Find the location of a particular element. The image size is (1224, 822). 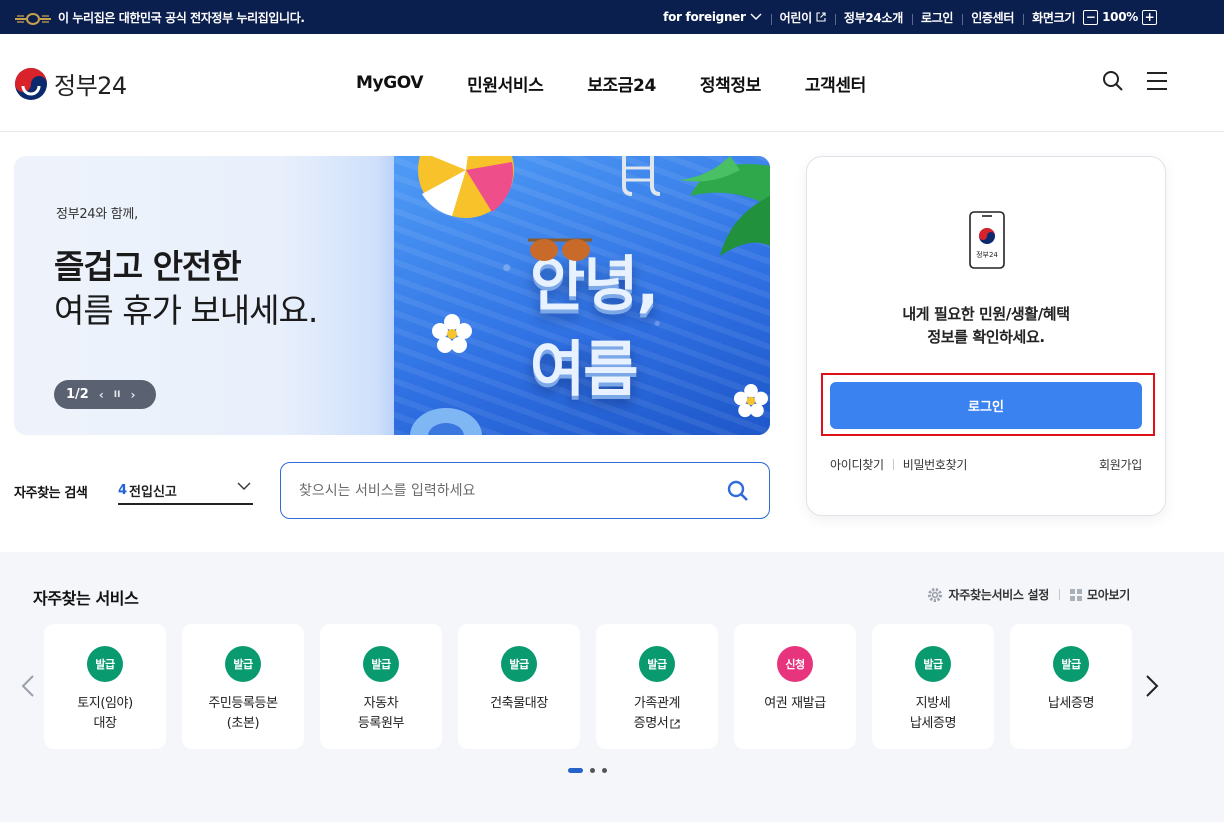

service-search-input is located at coordinates (499, 491).